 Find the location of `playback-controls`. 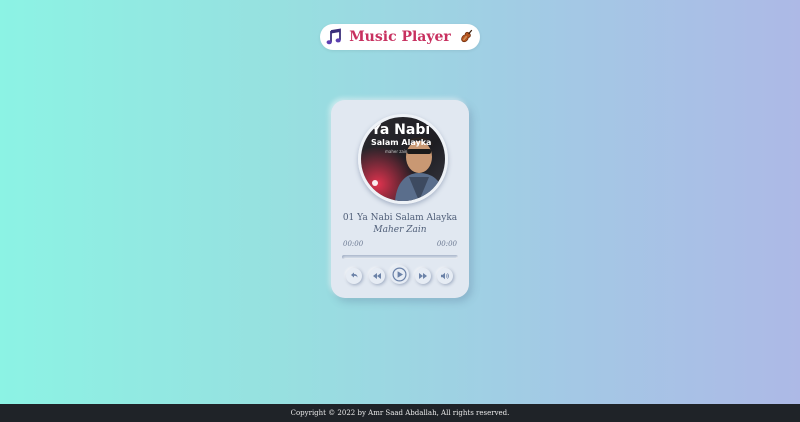

playback-controls is located at coordinates (400, 276).